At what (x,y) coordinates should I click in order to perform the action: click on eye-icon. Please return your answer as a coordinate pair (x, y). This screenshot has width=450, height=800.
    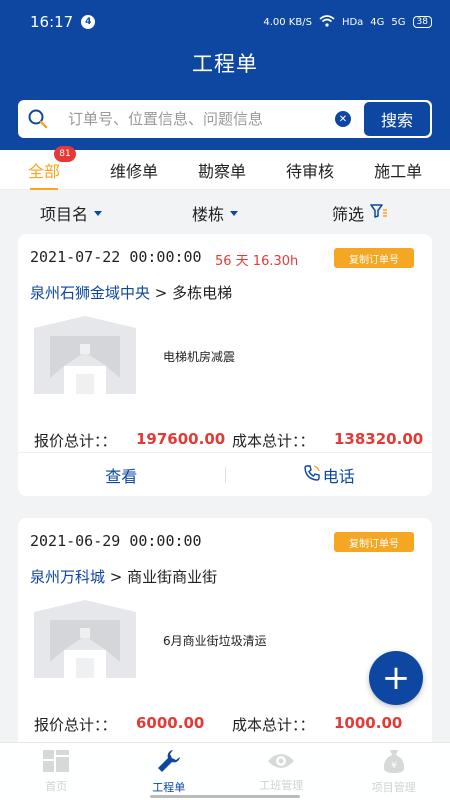
    Looking at the image, I should click on (281, 762).